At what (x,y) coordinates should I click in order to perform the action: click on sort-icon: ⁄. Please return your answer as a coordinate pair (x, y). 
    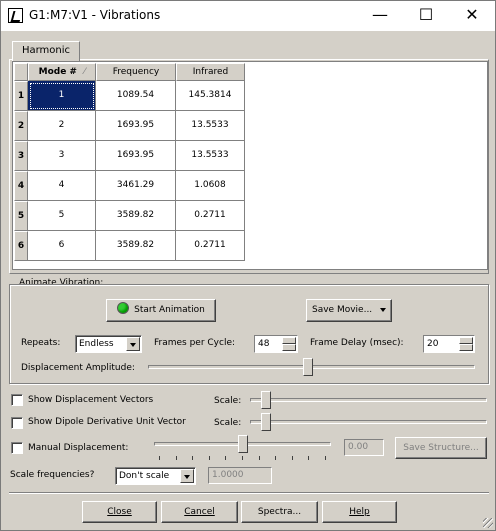
    Looking at the image, I should click on (84, 72).